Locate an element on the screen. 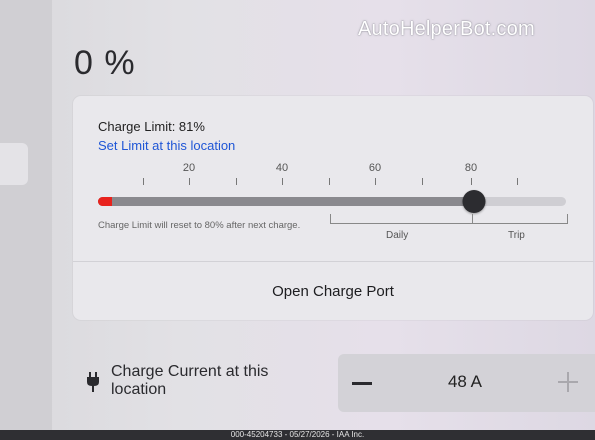 The width and height of the screenshot is (595, 440). plug-icon is located at coordinates (93, 382).